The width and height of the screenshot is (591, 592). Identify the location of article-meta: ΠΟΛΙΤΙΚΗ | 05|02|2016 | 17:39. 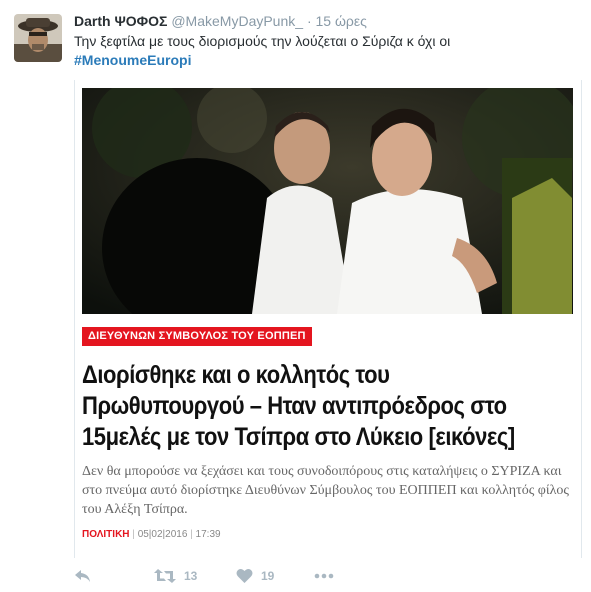
(151, 534).